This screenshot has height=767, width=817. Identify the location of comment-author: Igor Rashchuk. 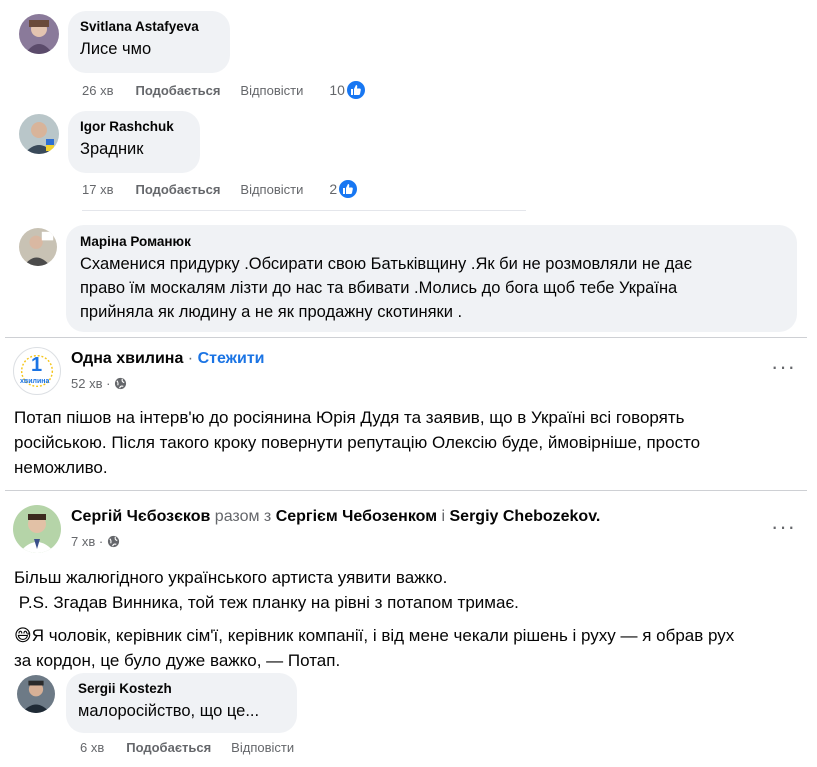
(134, 126).